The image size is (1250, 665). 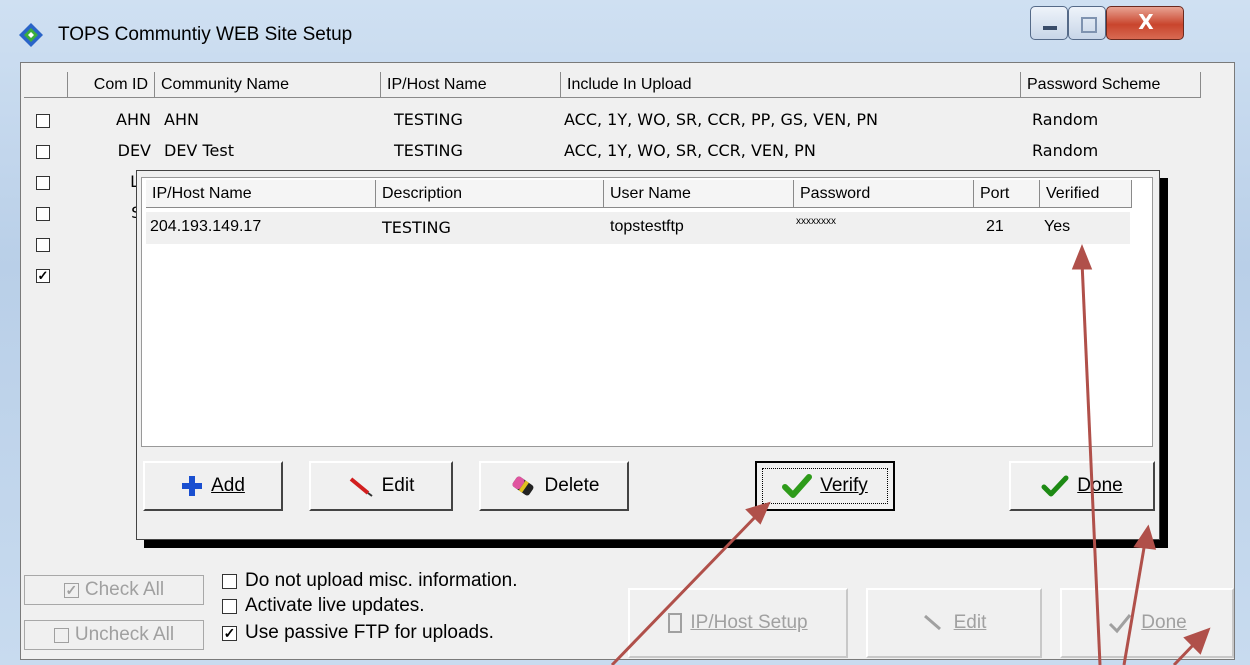 I want to click on arrow-head-verified, so click(x=1082, y=256).